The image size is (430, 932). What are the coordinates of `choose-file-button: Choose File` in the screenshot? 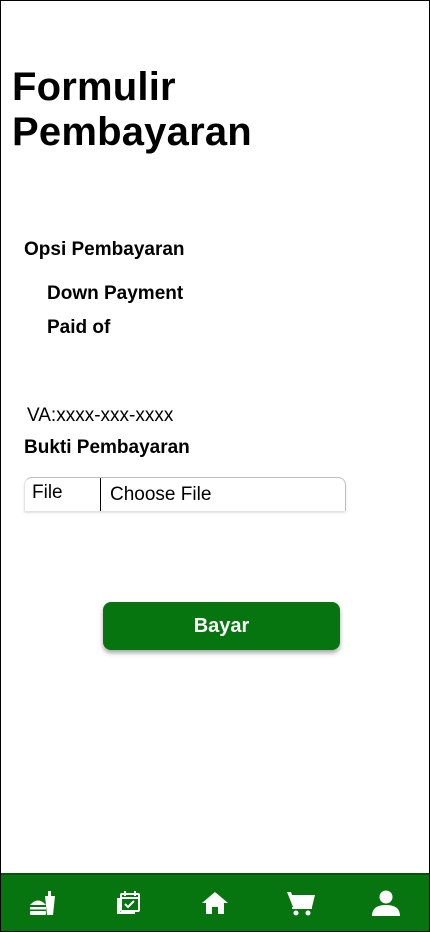 It's located at (156, 494).